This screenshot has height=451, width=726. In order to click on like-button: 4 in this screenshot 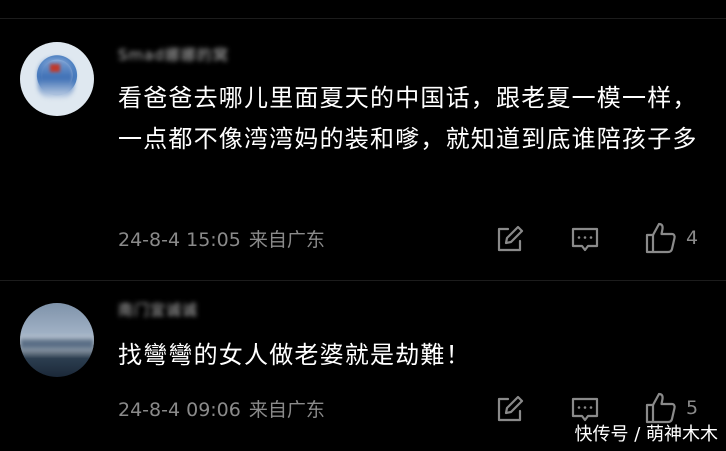, I will do `click(671, 238)`.